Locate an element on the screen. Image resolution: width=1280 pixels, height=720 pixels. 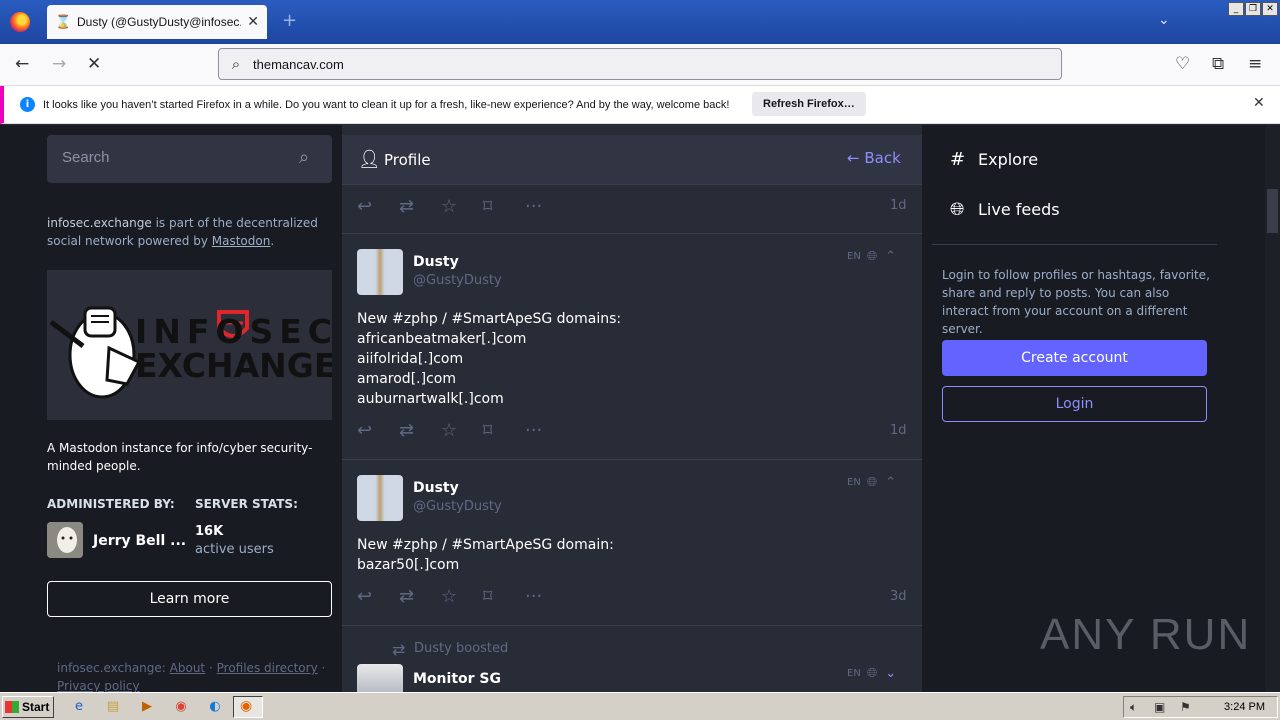
folder-icon: ▤ is located at coordinates (113, 707).